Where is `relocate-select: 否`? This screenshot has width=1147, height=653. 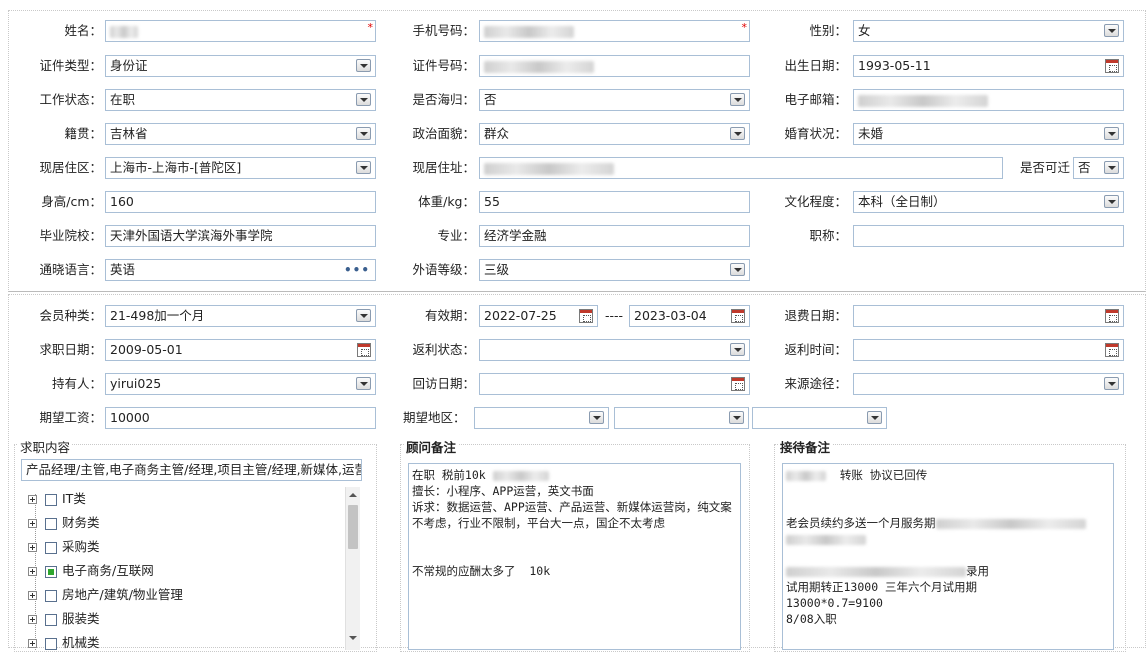 relocate-select: 否 is located at coordinates (1098, 168).